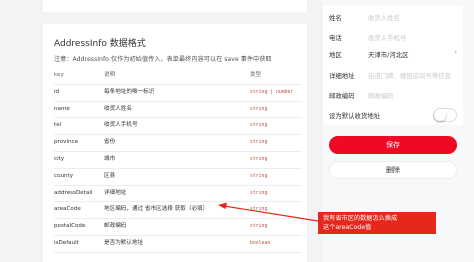 The height and width of the screenshot is (262, 474). Describe the element at coordinates (256, 75) in the screenshot. I see `col-type: 类型` at that location.